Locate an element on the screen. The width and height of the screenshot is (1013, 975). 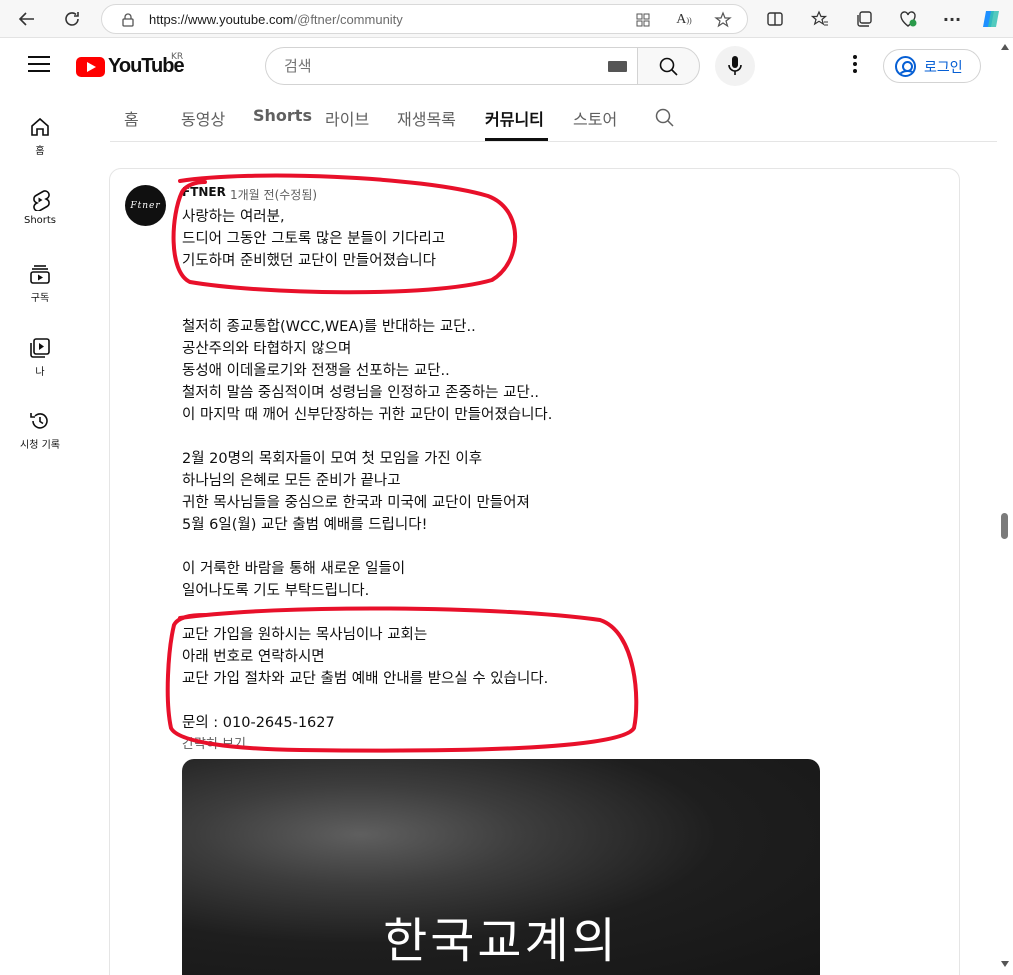
voice-search-button is located at coordinates (735, 66).